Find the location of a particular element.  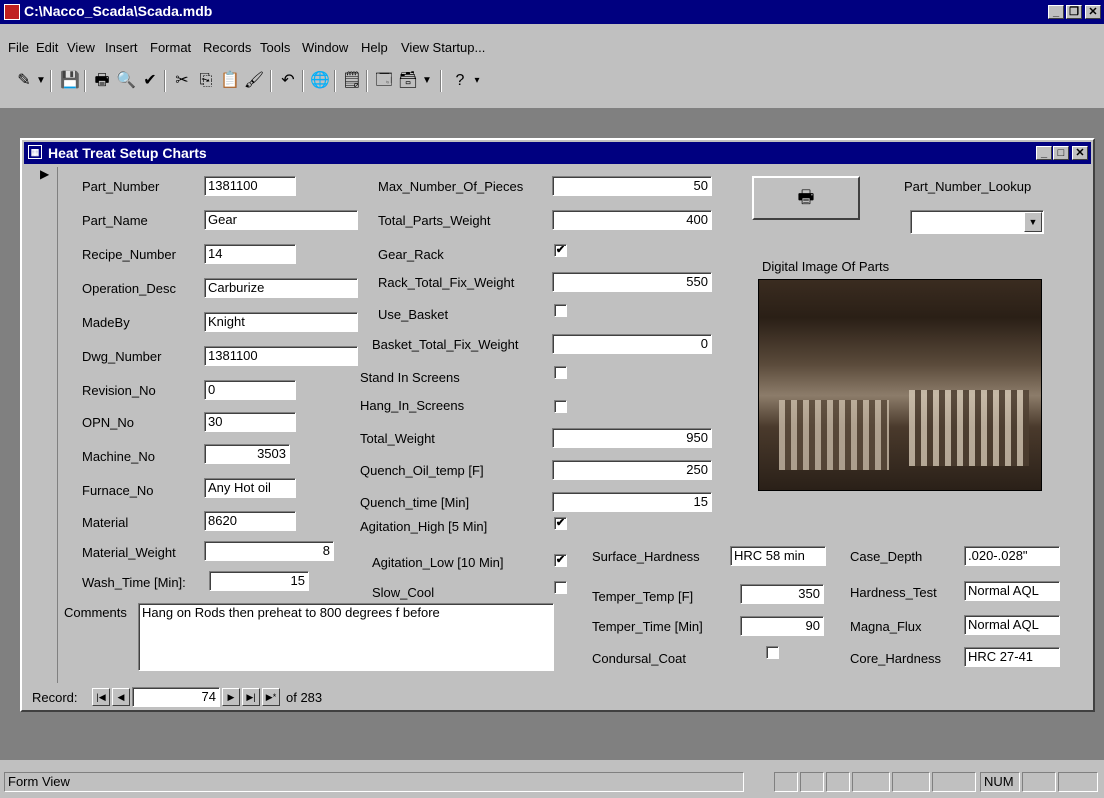

total-weight-field: 950 is located at coordinates (632, 438).